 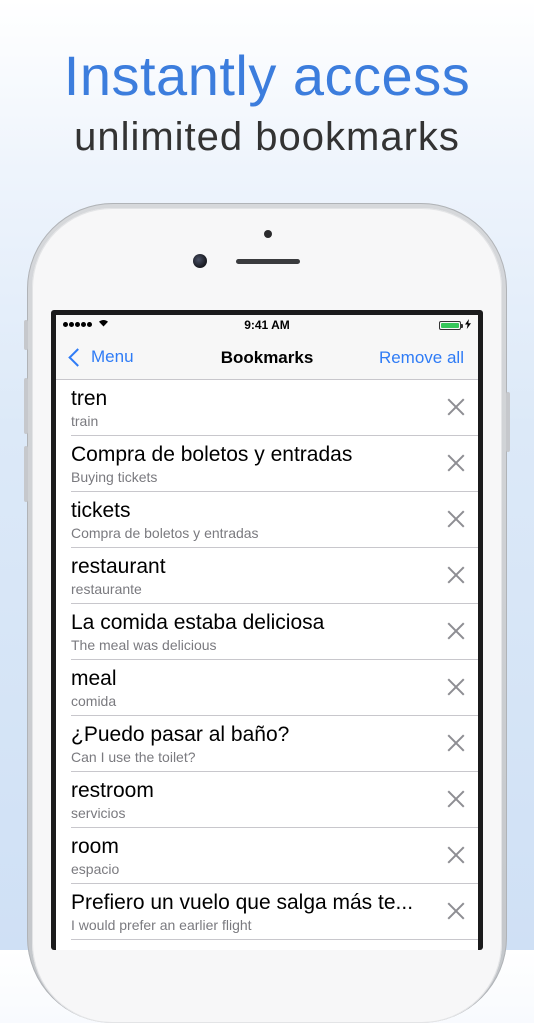 What do you see at coordinates (274, 520) in the screenshot?
I see `list-item: tickets Compra de boletos y entradas` at bounding box center [274, 520].